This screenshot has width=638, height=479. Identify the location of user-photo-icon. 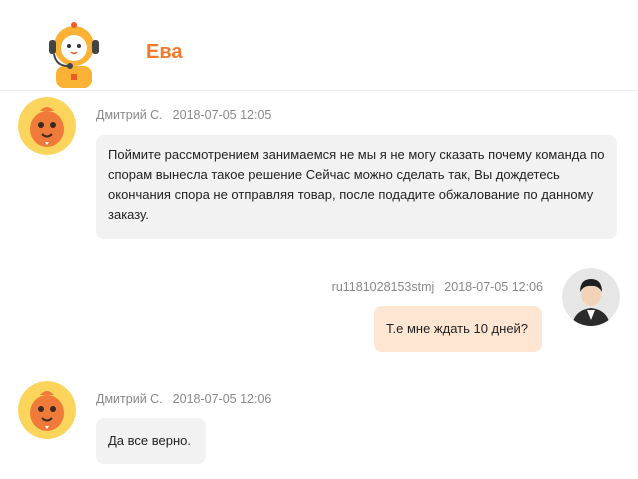
(591, 297).